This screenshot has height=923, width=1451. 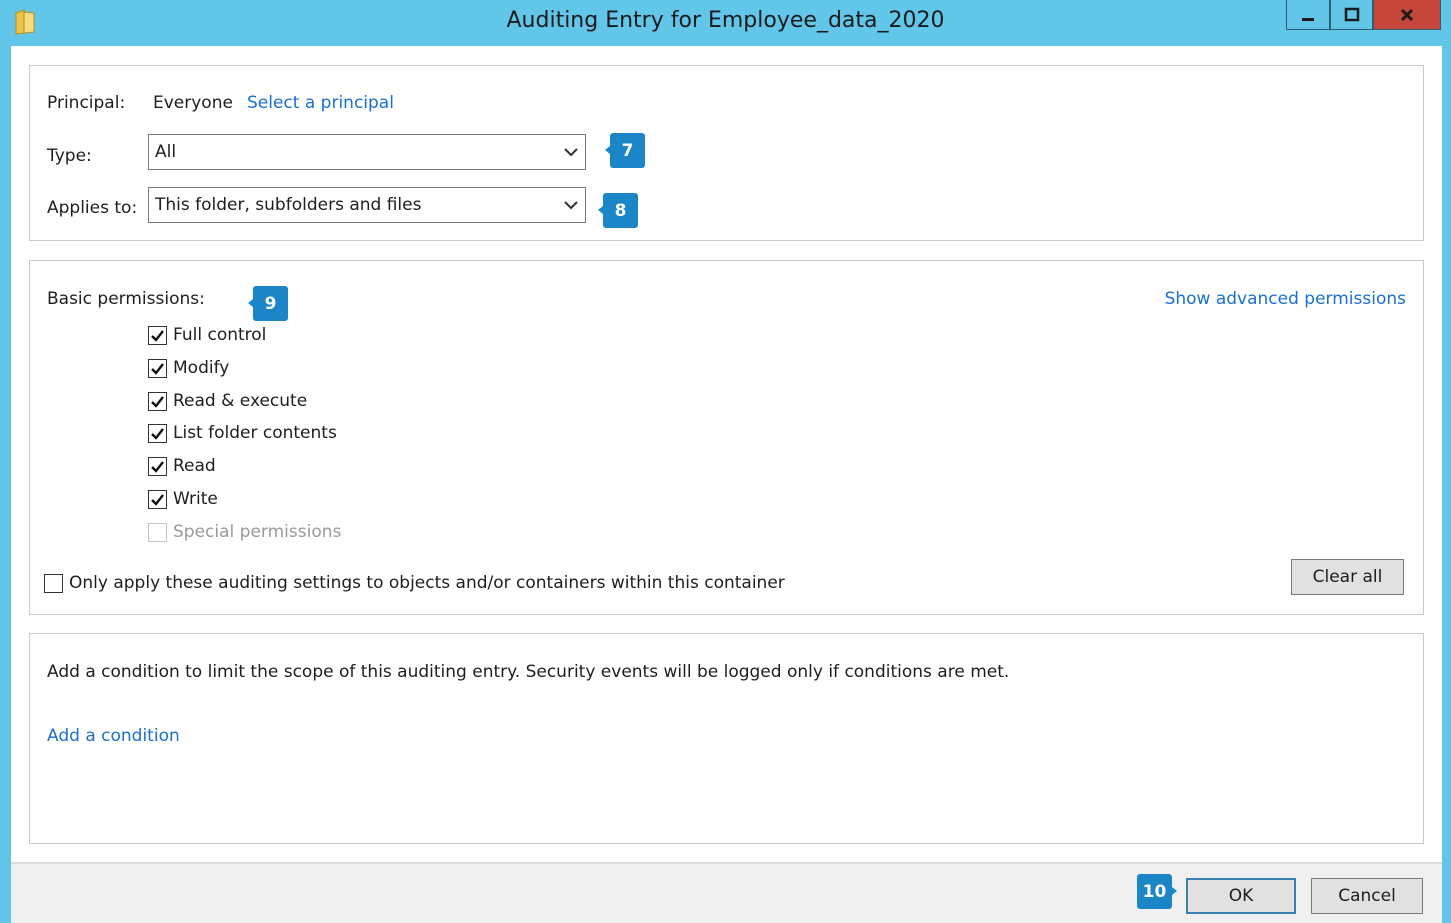 What do you see at coordinates (69, 156) in the screenshot?
I see `type-label: Type:` at bounding box center [69, 156].